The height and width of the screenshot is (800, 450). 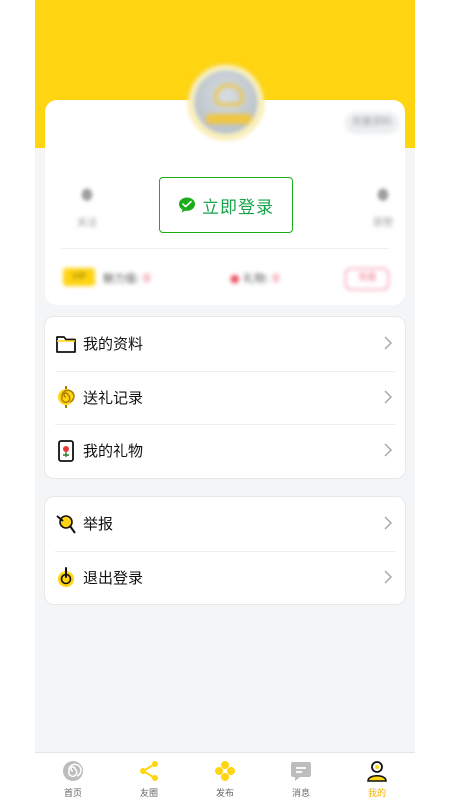 What do you see at coordinates (187, 205) in the screenshot?
I see `wechat-icon` at bounding box center [187, 205].